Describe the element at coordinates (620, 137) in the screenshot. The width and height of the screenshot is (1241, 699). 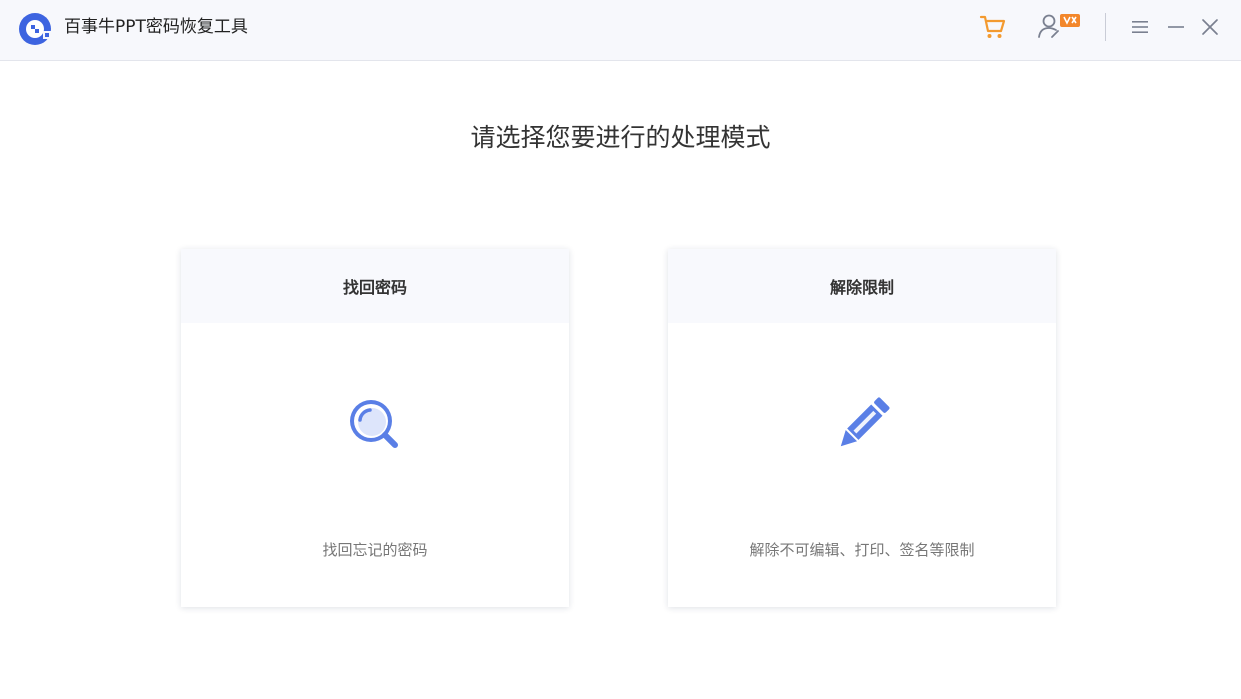
I see `page-heading: 请选择您要进行的处理模式` at that location.